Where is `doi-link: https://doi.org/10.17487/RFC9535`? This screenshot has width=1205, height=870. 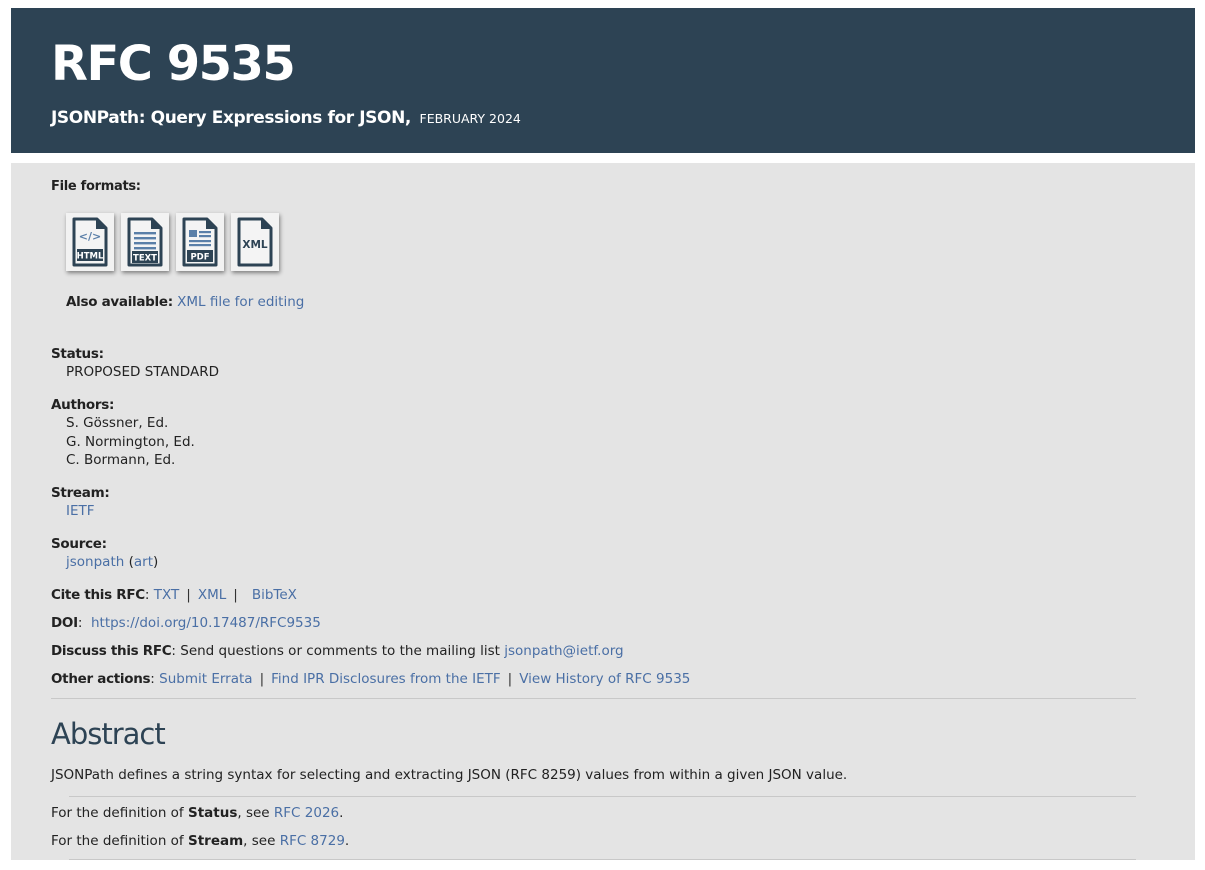 doi-link: https://doi.org/10.17487/RFC9535 is located at coordinates (206, 623).